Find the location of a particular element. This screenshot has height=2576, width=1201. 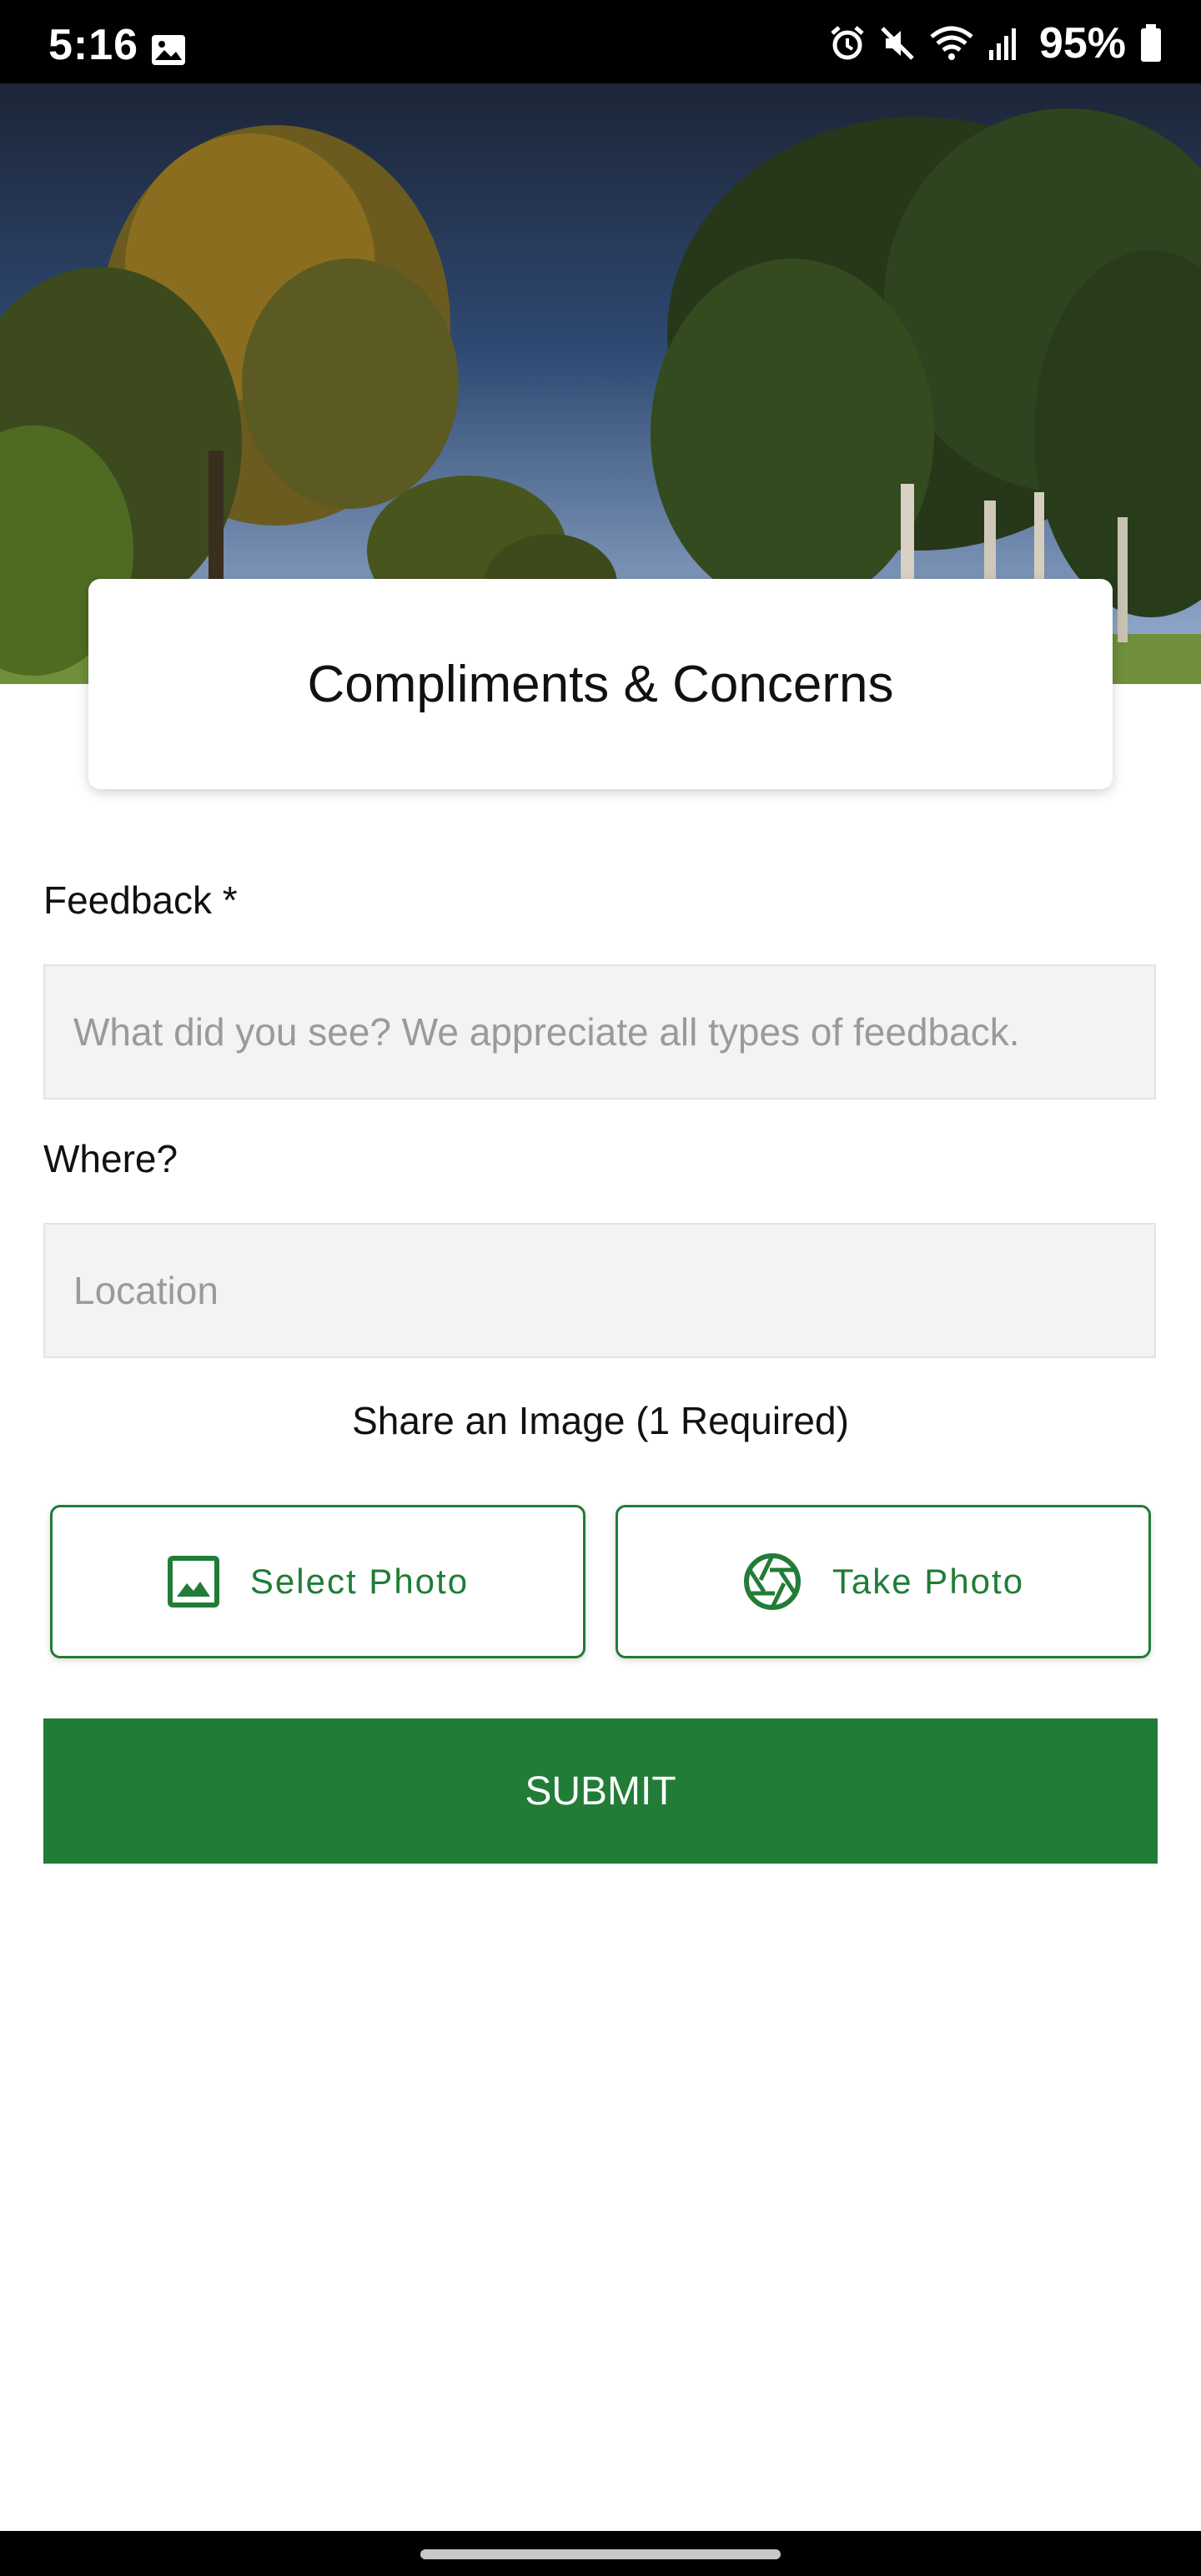

battery-icon is located at coordinates (1151, 43).